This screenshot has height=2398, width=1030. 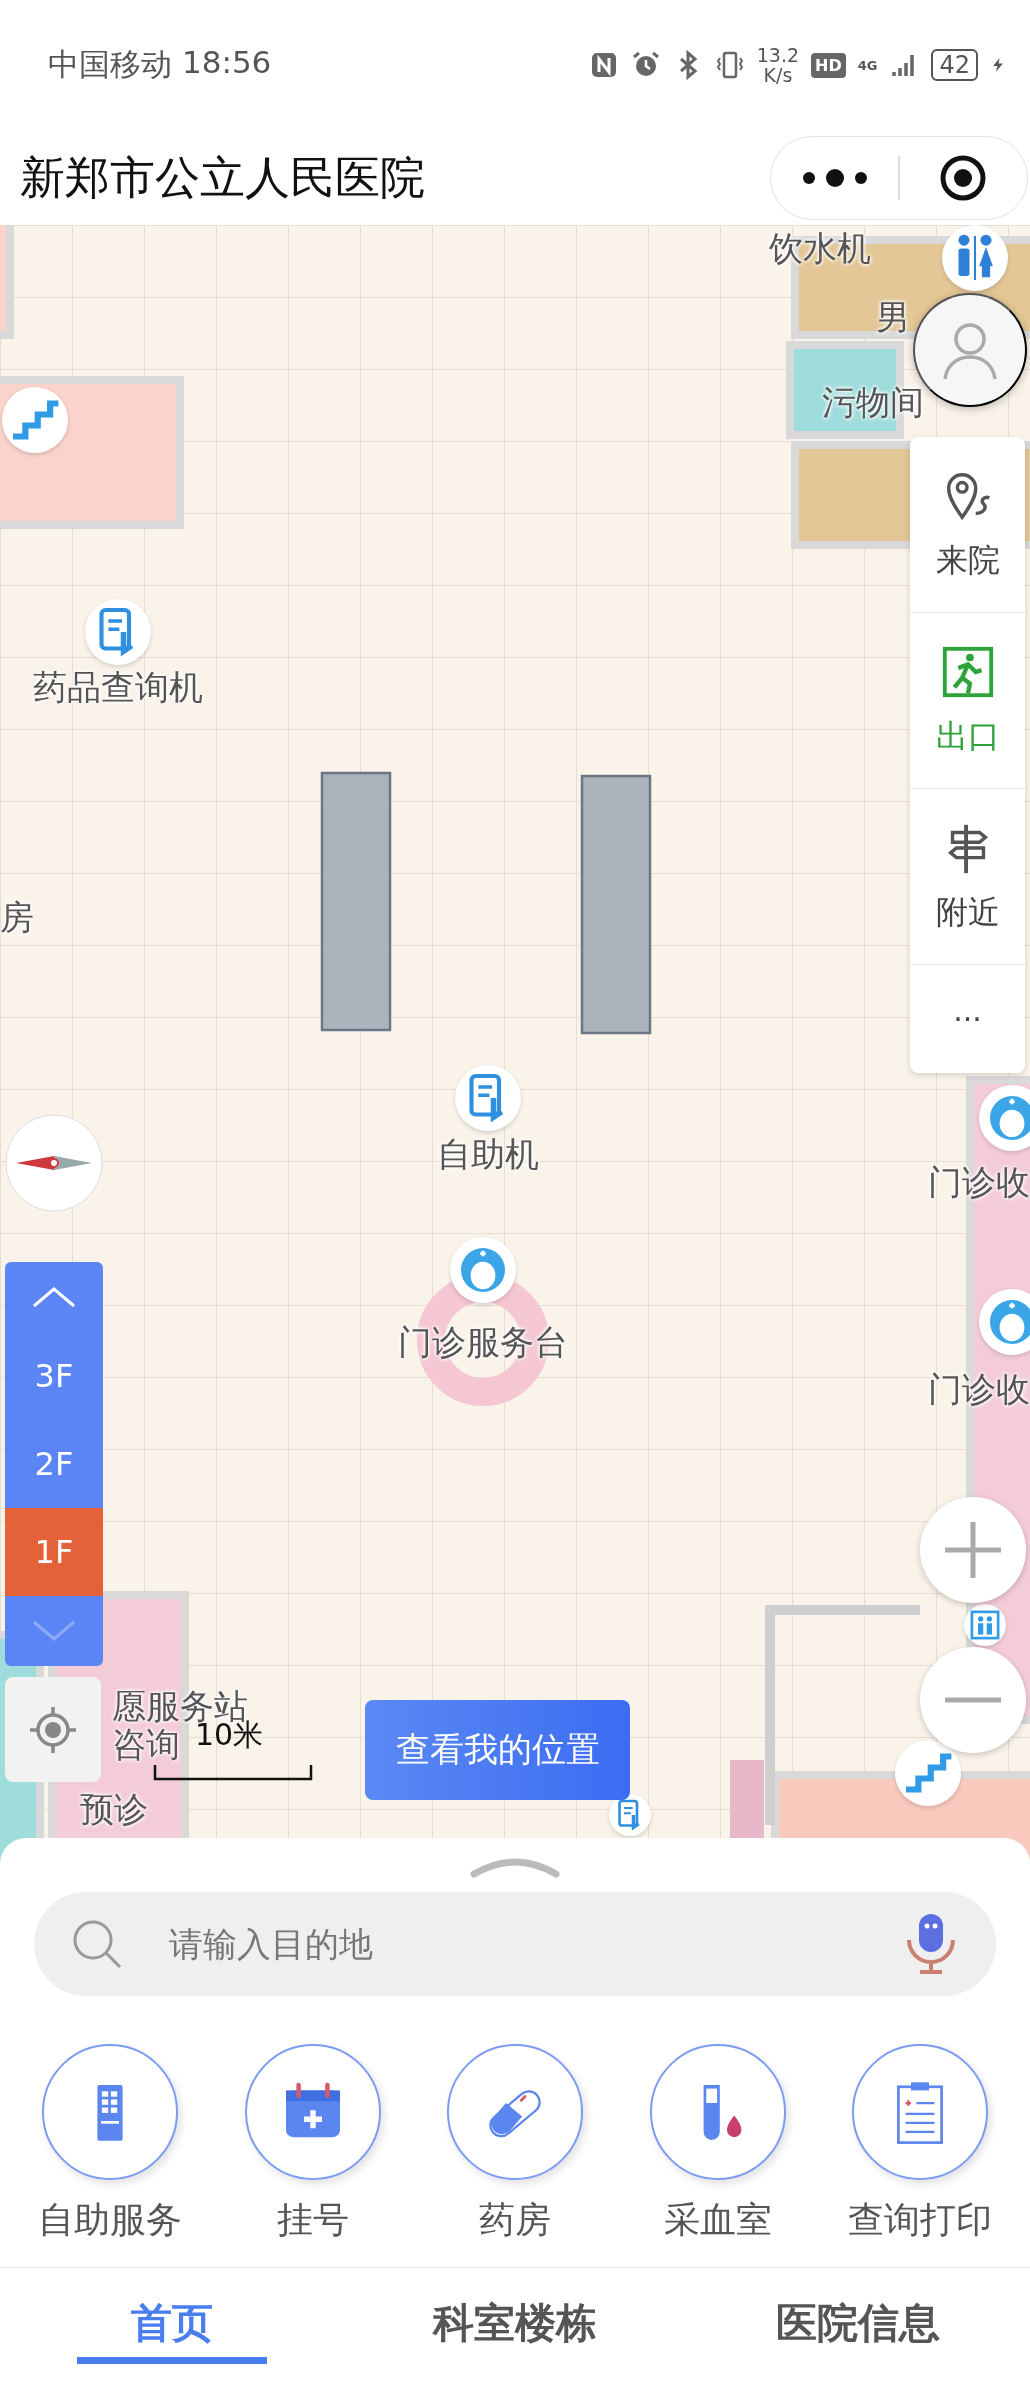 What do you see at coordinates (17, 917) in the screenshot?
I see `place-label: 房` at bounding box center [17, 917].